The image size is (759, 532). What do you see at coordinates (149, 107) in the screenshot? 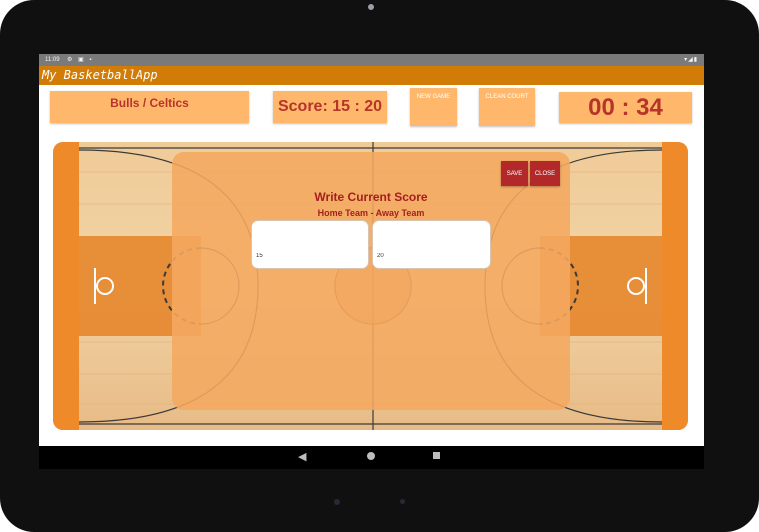
I see `teams-label: Bulls / Celtics` at bounding box center [149, 107].